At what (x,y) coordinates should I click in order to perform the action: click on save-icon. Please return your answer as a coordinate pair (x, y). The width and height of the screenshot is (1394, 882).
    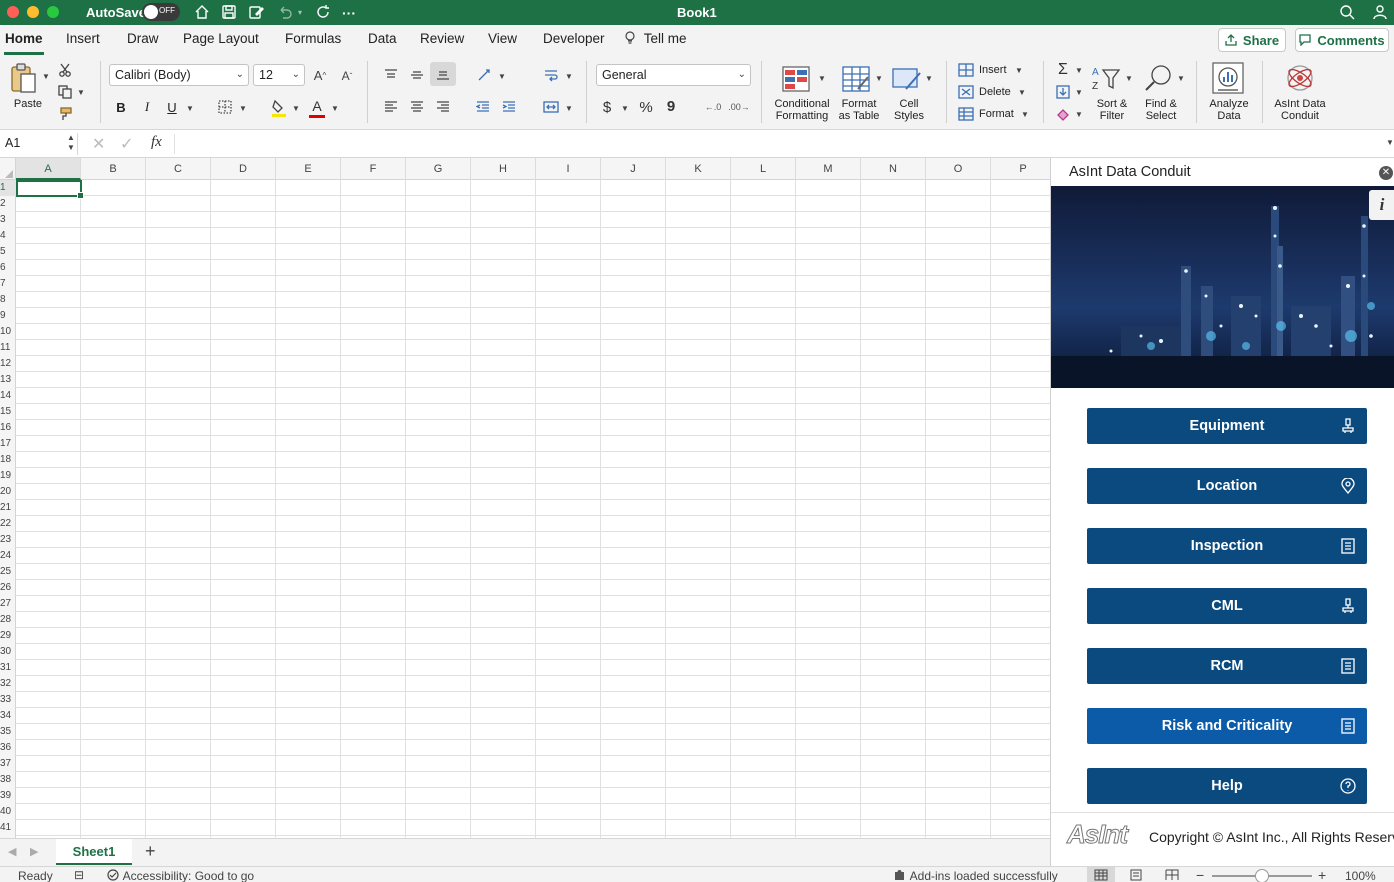
    Looking at the image, I should click on (229, 12).